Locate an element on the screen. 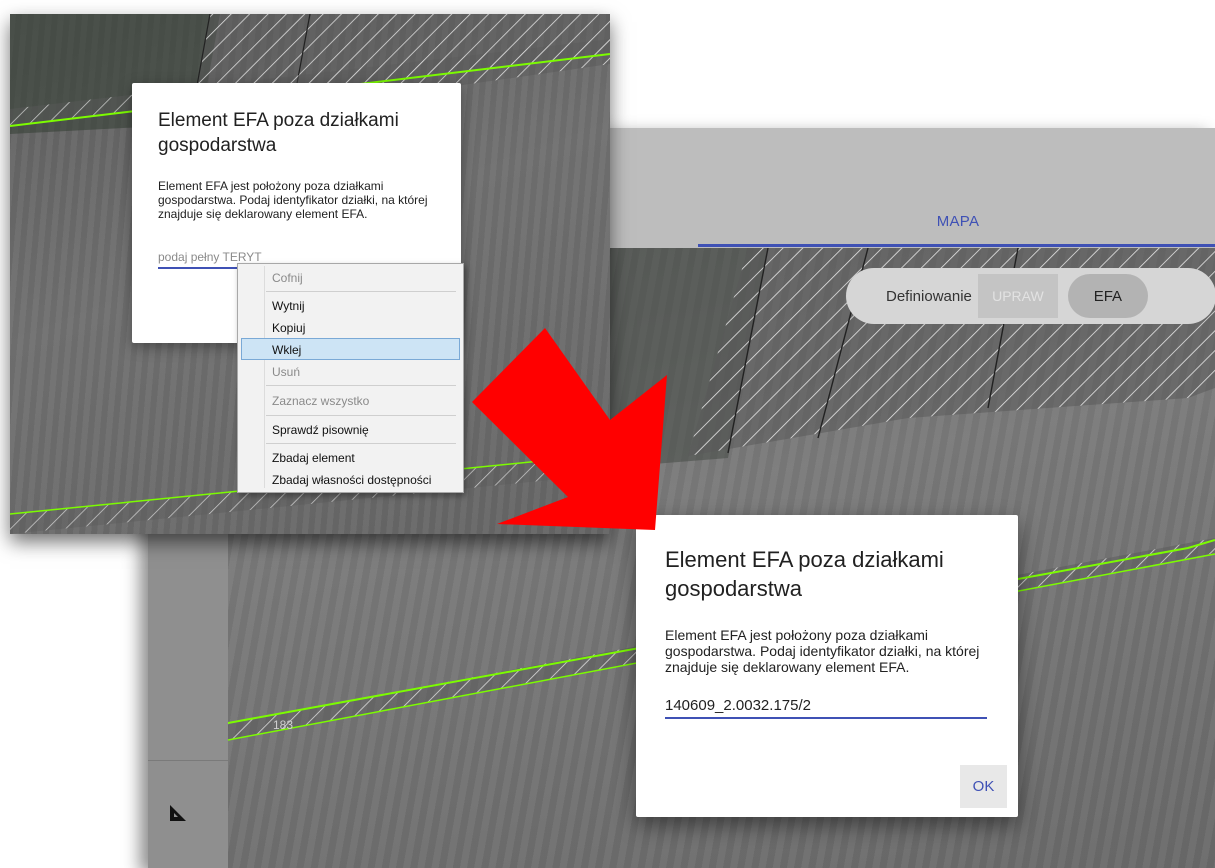 The image size is (1215, 868). red-arrow-icon is located at coordinates (569, 429).